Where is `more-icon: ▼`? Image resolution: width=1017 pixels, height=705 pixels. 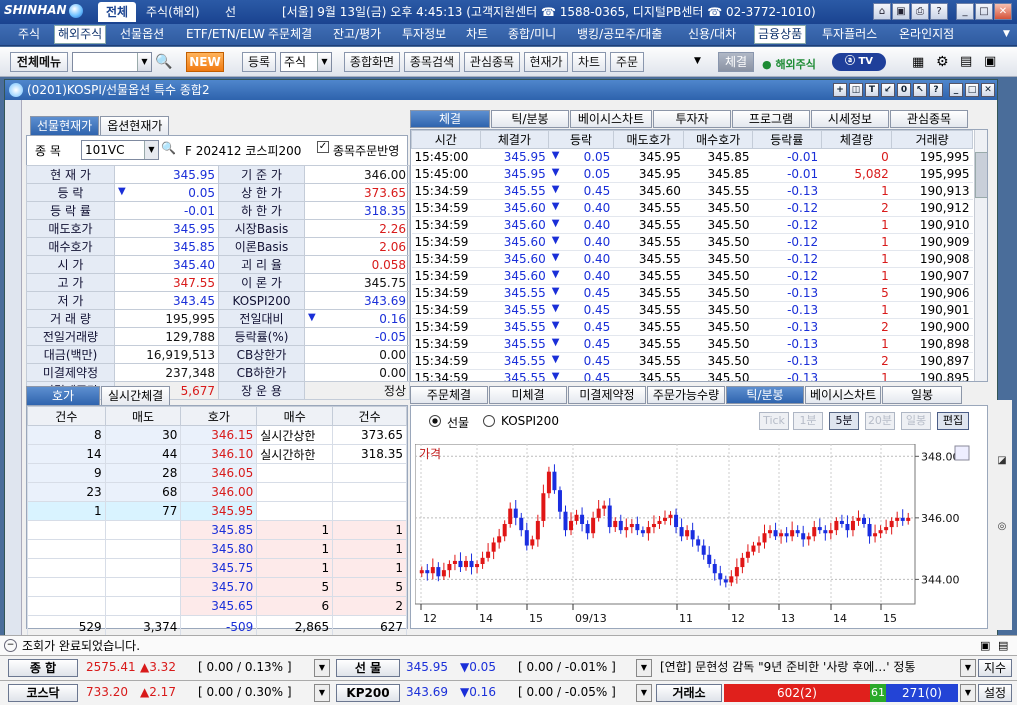
more-icon: ▼ is located at coordinates (697, 61).